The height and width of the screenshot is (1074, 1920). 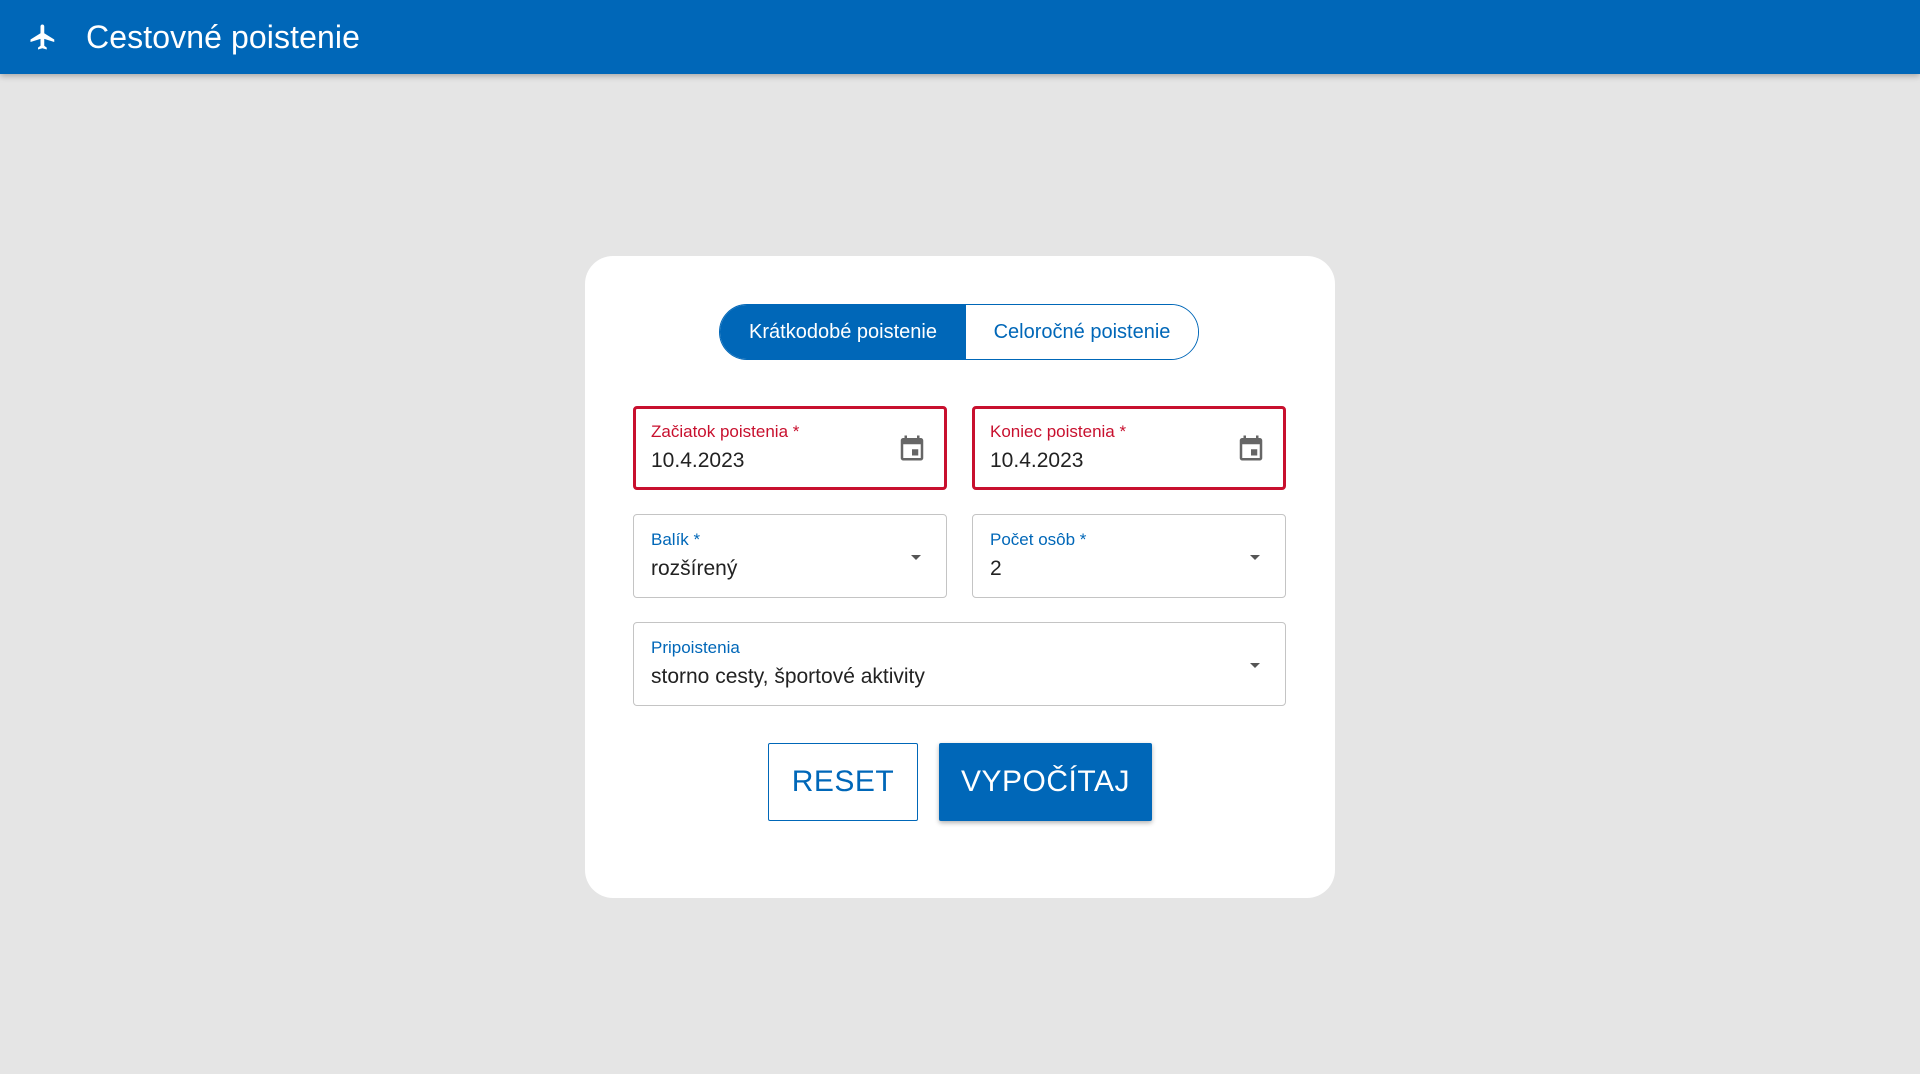 What do you see at coordinates (43, 37) in the screenshot?
I see `airplane-icon` at bounding box center [43, 37].